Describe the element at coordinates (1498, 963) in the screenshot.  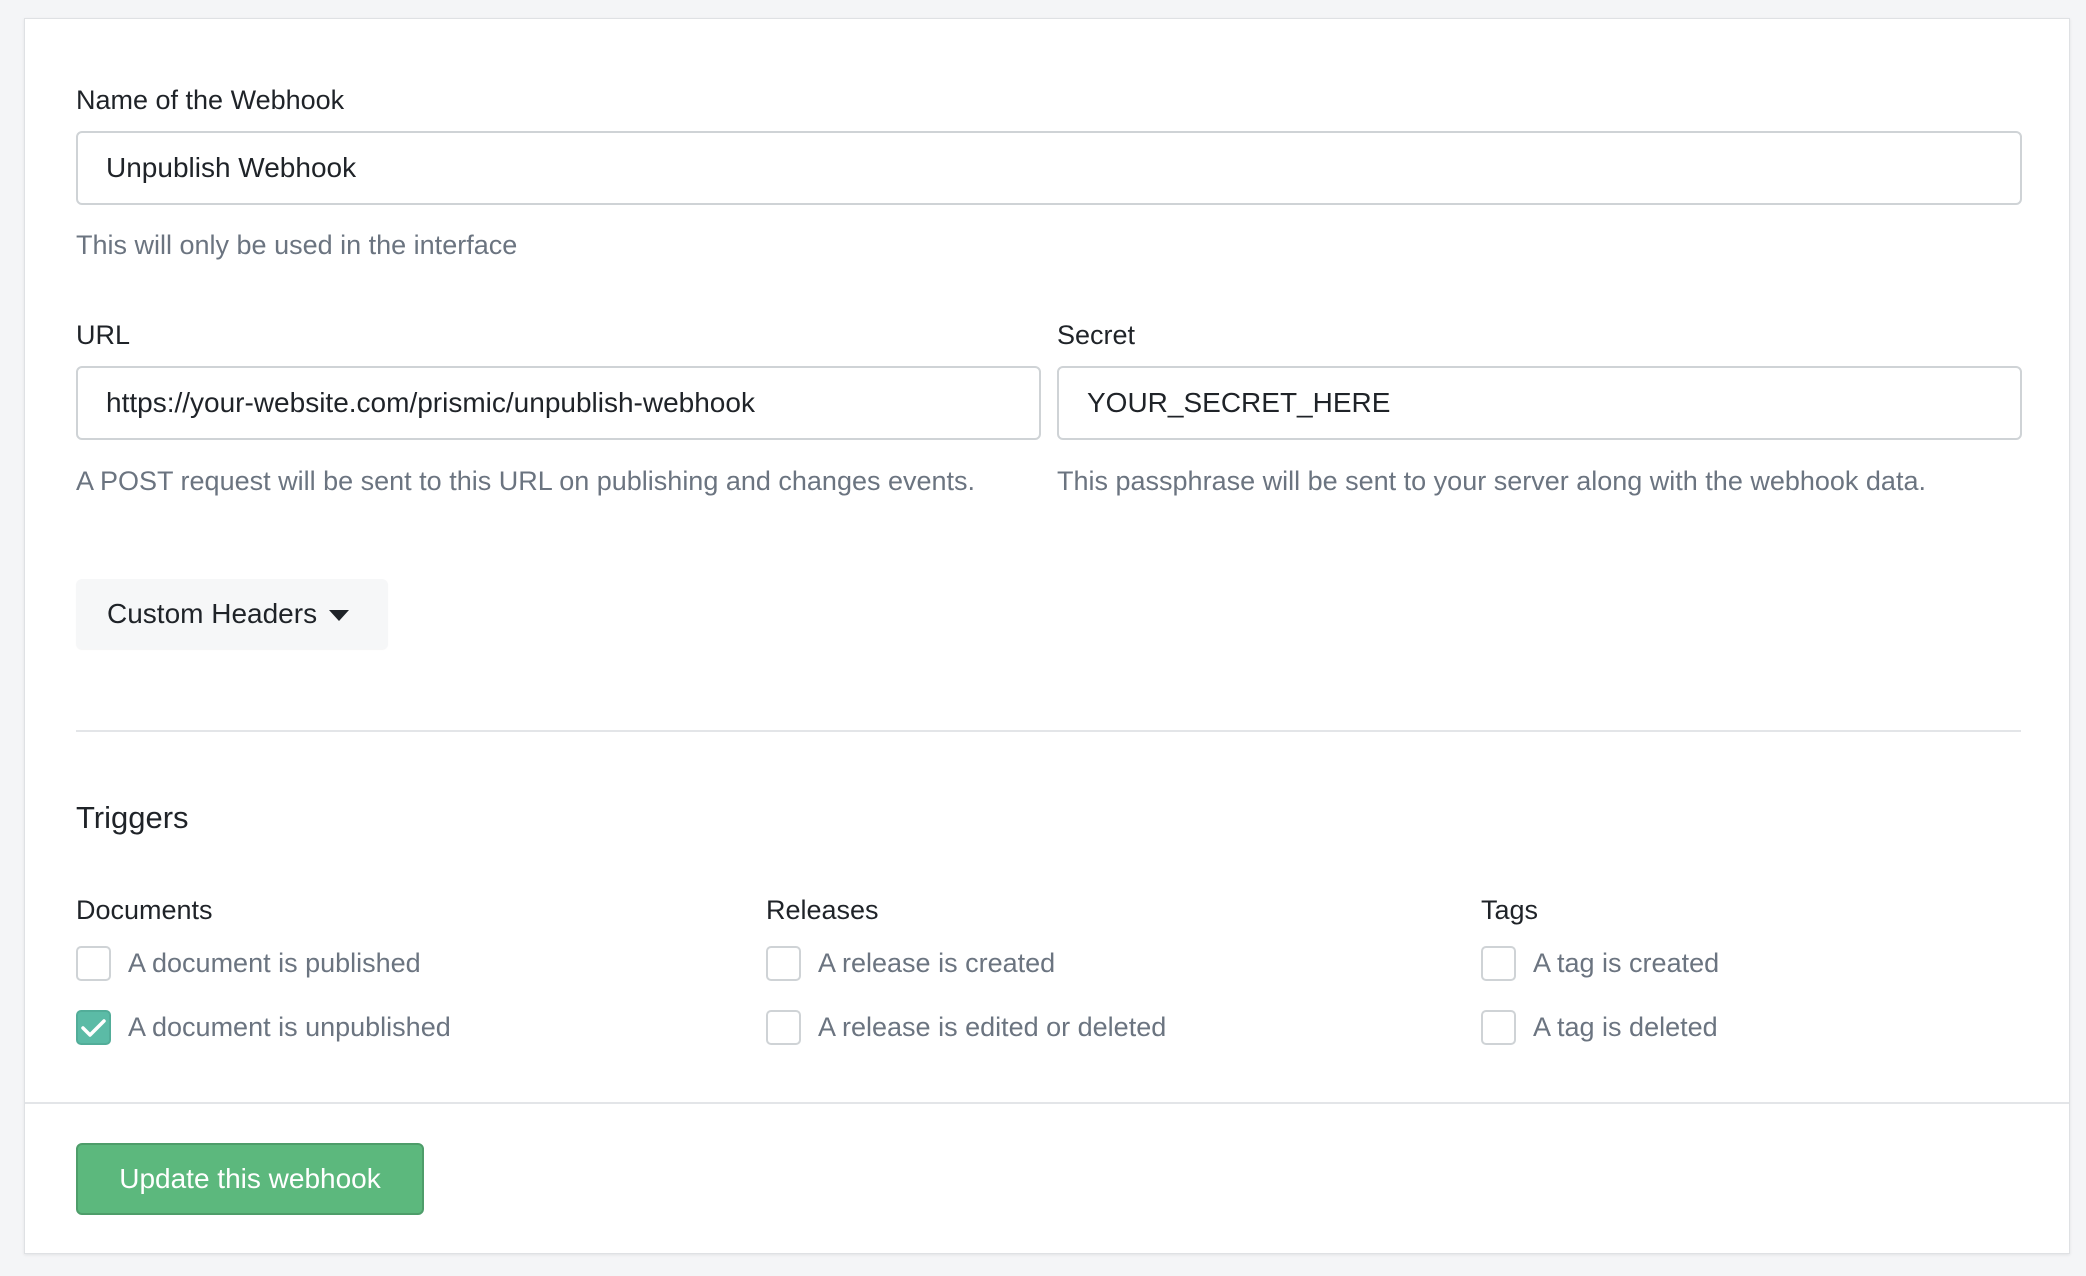
I see `checkbox-tag-created` at that location.